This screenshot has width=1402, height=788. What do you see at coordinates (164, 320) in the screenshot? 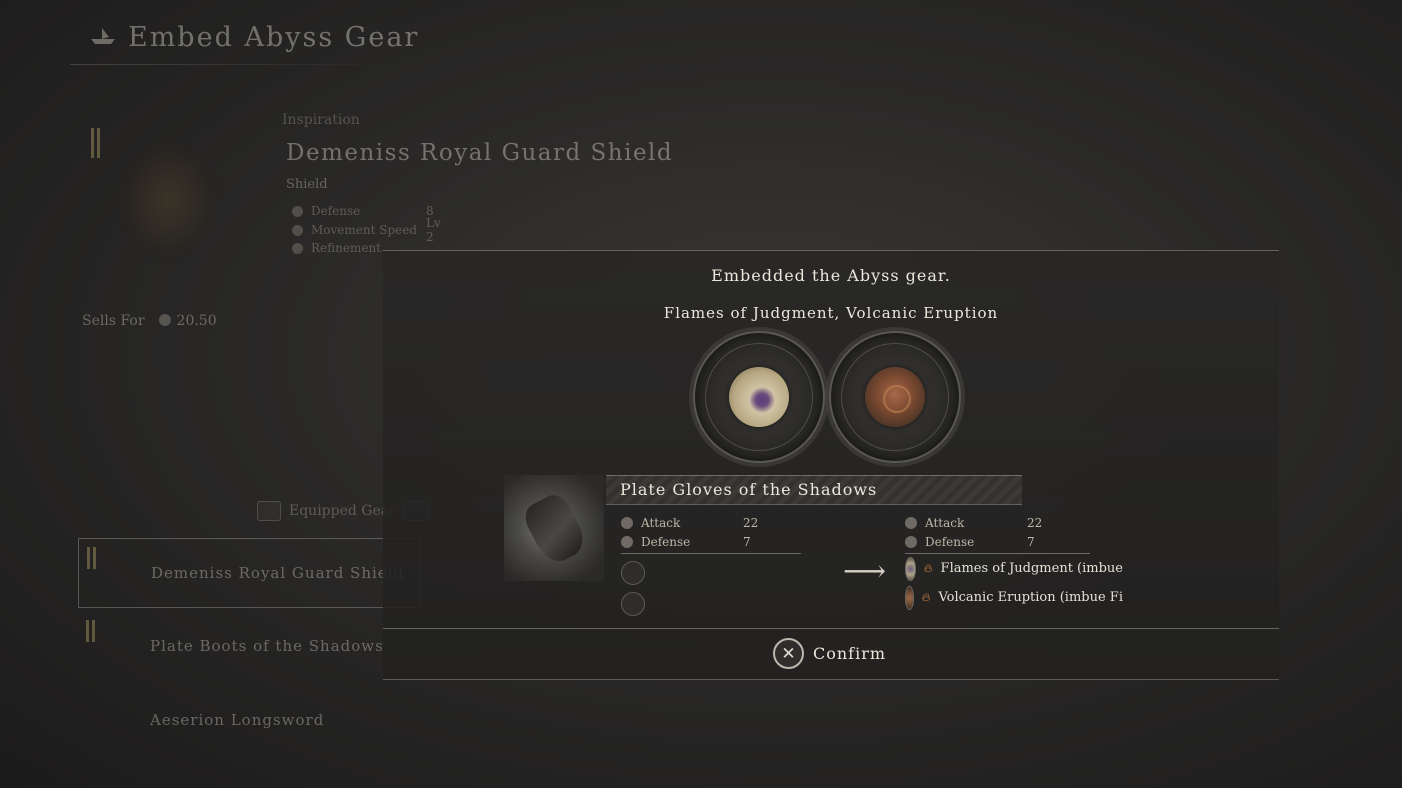
I see `coin-icon` at bounding box center [164, 320].